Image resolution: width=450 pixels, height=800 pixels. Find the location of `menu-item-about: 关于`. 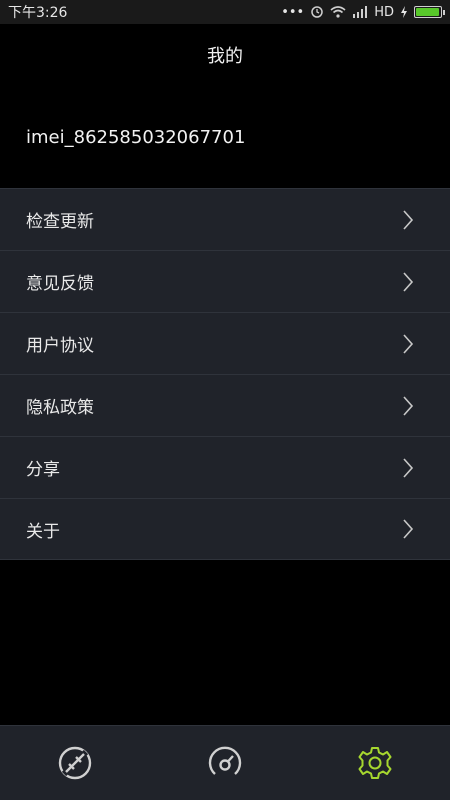

menu-item-about: 关于 is located at coordinates (225, 529).